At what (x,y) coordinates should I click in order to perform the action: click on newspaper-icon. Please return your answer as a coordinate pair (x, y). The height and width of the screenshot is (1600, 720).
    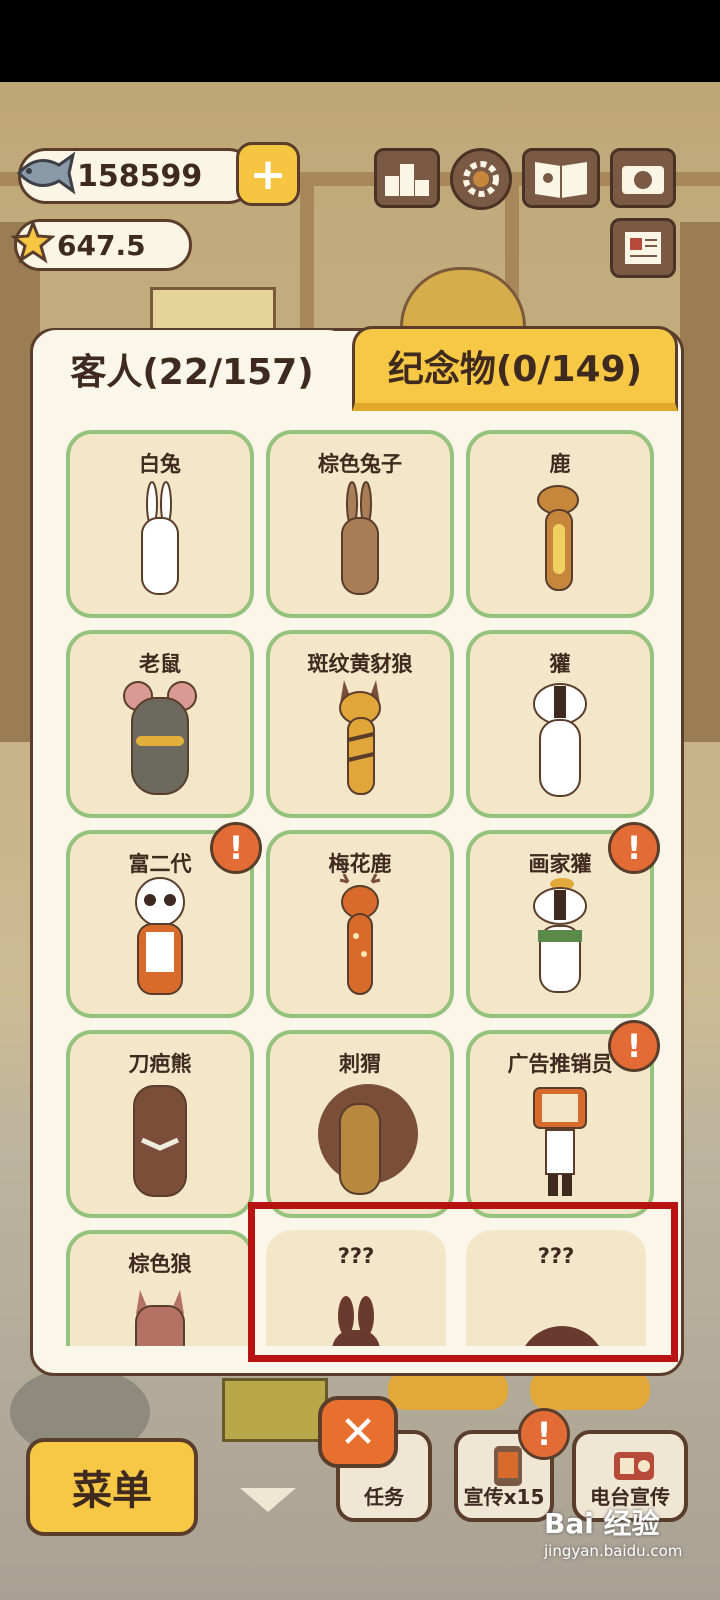
    Looking at the image, I should click on (643, 248).